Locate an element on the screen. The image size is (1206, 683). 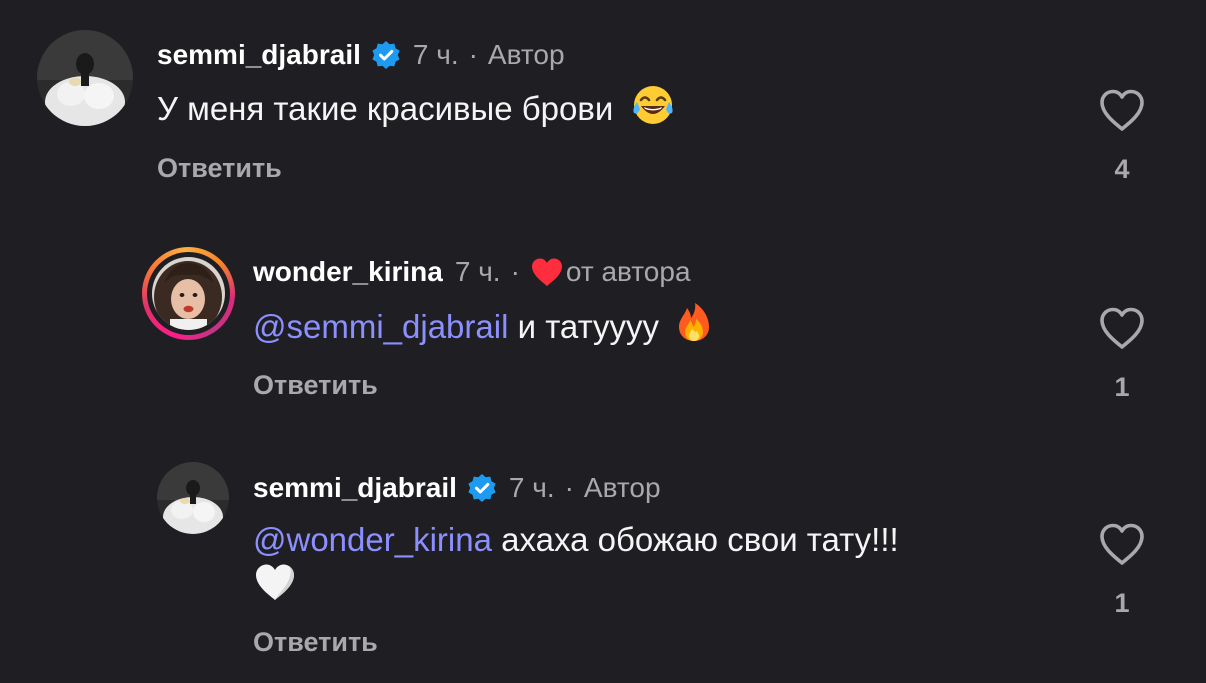
avatar-story-ring is located at coordinates (188, 293).